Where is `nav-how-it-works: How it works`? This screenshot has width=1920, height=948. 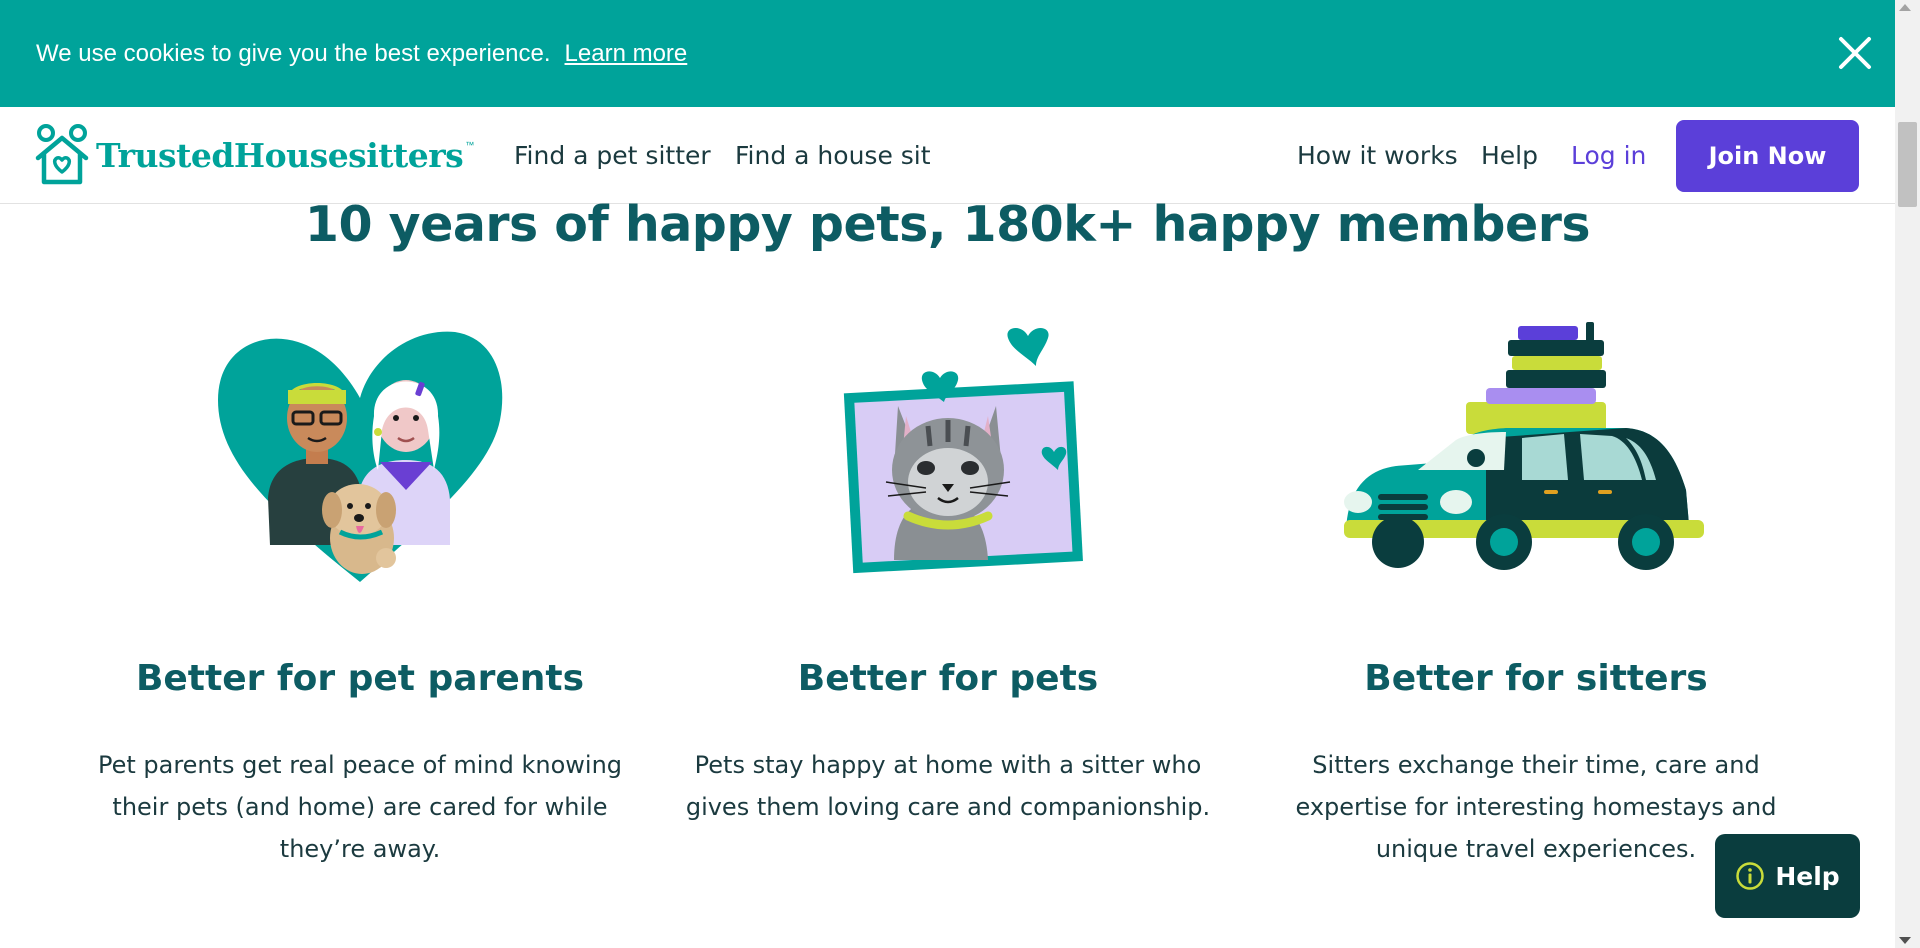
nav-how-it-works: How it works is located at coordinates (1377, 155).